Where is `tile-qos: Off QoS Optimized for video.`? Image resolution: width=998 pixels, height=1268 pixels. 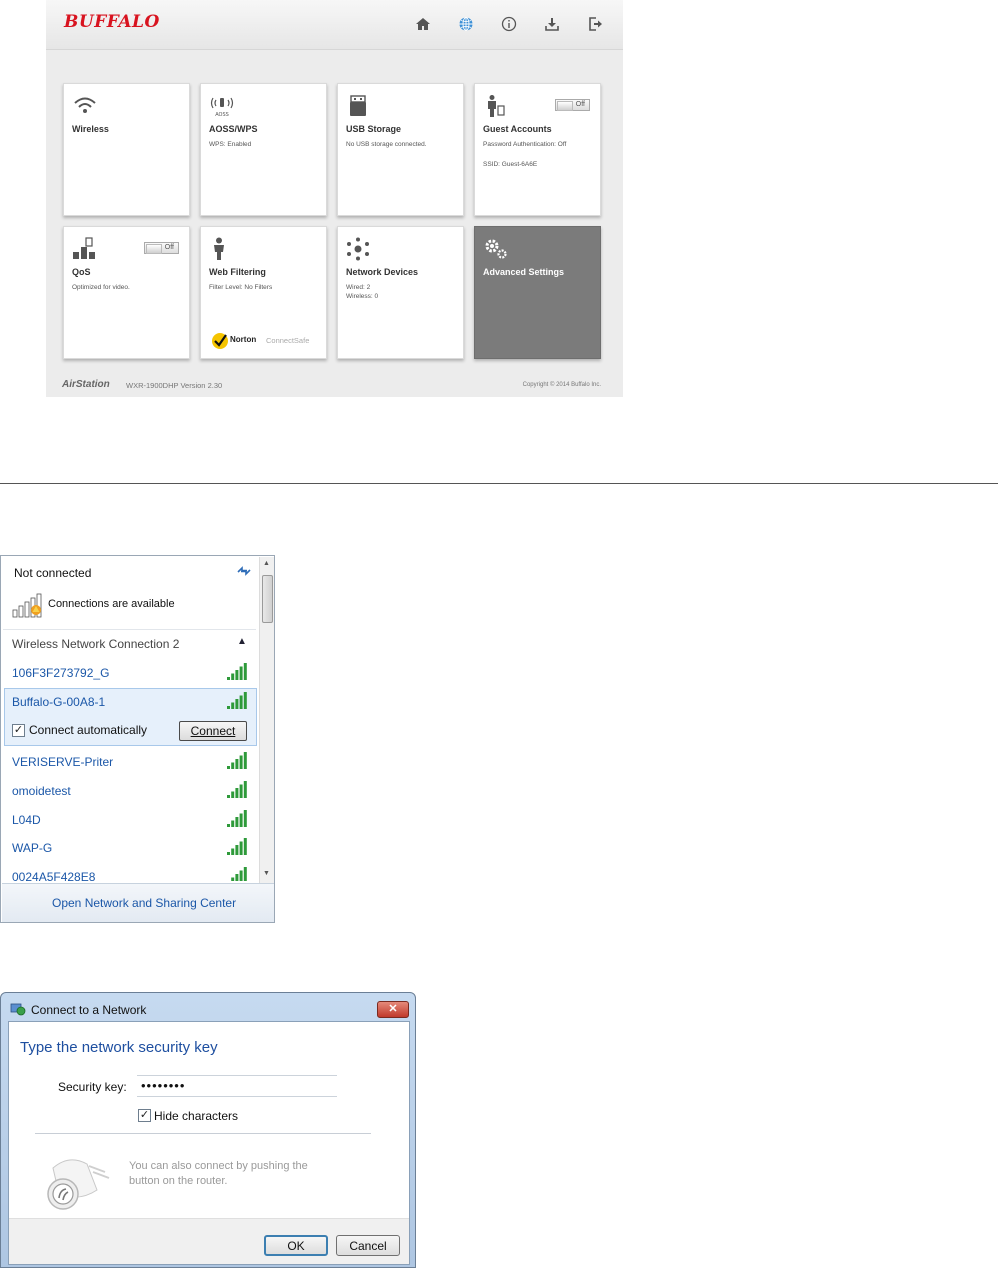
tile-qos: Off QoS Optimized for video. is located at coordinates (126, 292).